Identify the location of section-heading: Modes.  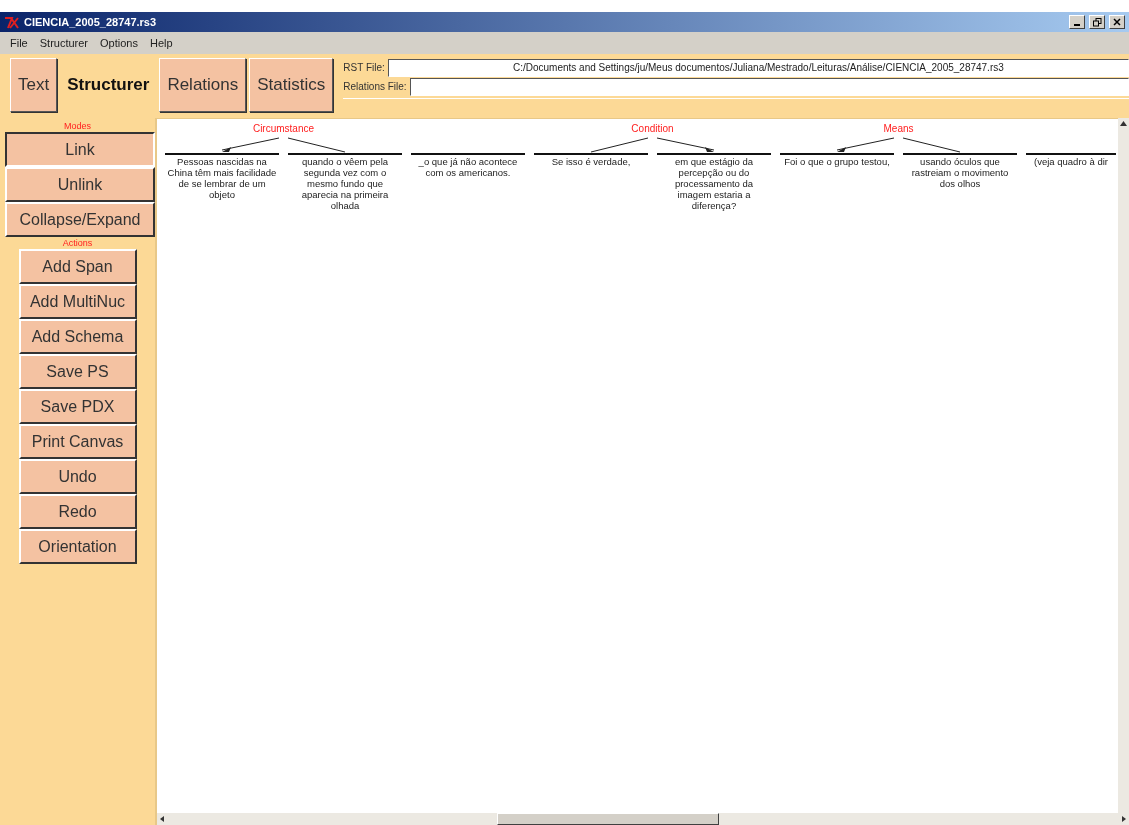
(77, 126).